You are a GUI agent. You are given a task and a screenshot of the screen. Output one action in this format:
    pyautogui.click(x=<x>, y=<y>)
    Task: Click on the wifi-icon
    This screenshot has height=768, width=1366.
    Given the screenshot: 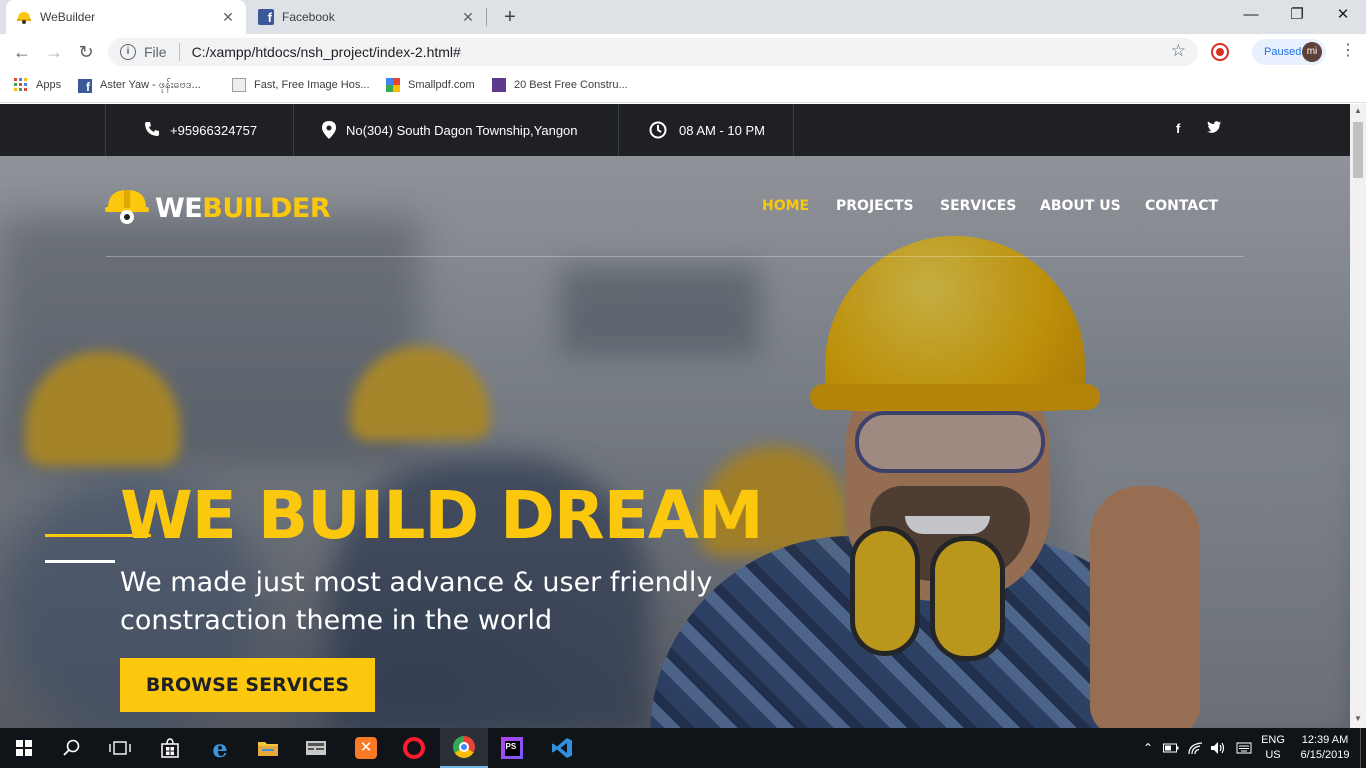 What is the action you would take?
    pyautogui.click(x=1196, y=748)
    